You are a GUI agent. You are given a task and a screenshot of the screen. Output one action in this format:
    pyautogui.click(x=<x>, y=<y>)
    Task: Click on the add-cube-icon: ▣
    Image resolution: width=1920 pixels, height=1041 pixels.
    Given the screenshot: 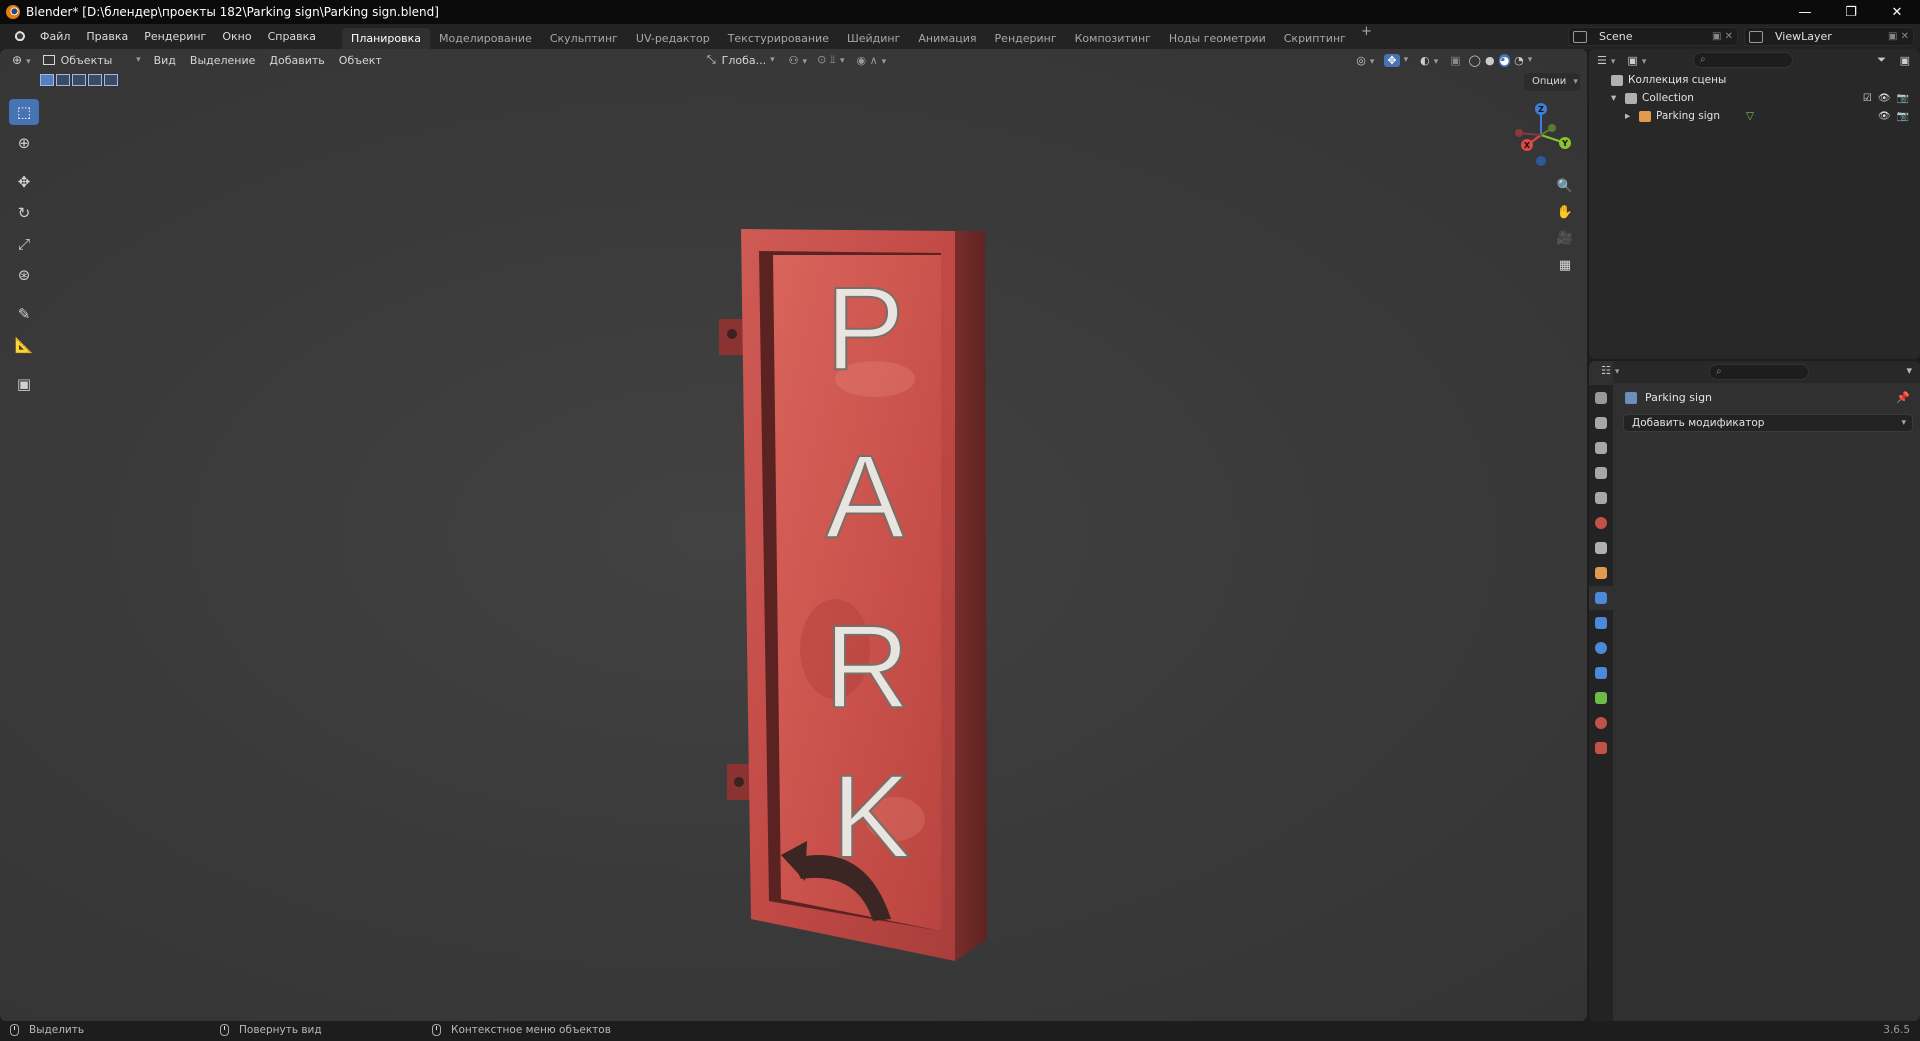 What is the action you would take?
    pyautogui.click(x=24, y=384)
    